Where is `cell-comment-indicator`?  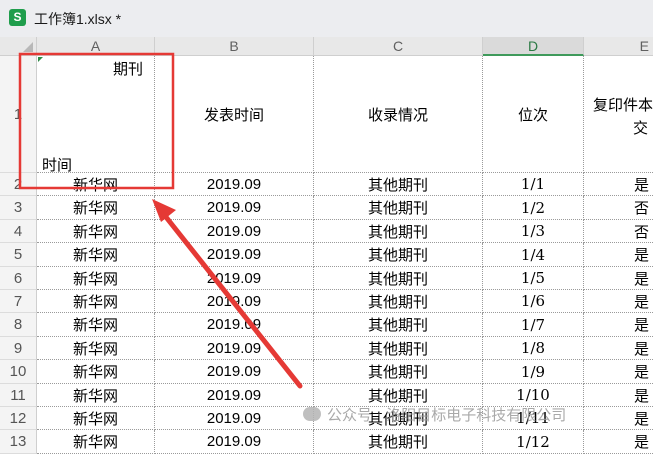 cell-comment-indicator is located at coordinates (40, 59).